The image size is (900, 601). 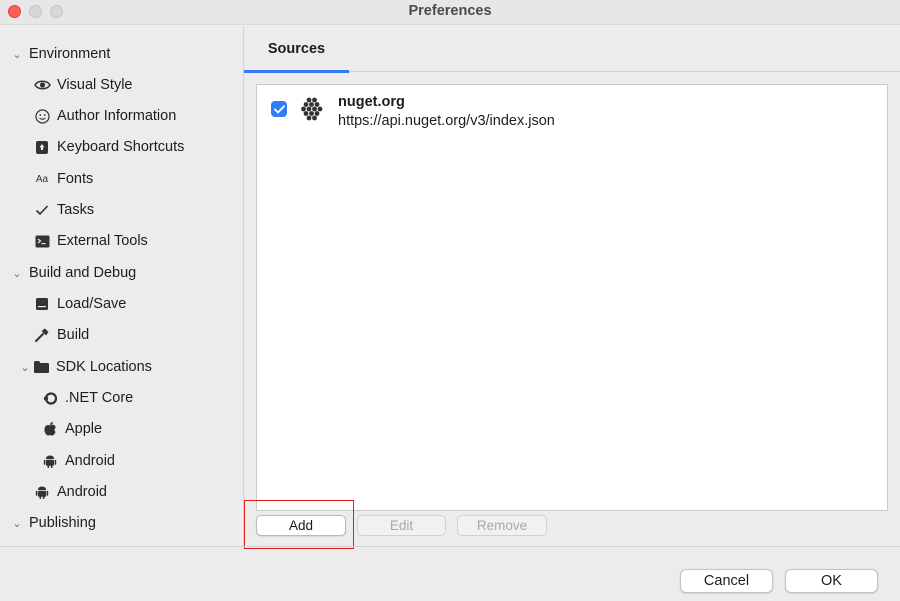 What do you see at coordinates (726, 581) in the screenshot?
I see `cancel-button: Cancel` at bounding box center [726, 581].